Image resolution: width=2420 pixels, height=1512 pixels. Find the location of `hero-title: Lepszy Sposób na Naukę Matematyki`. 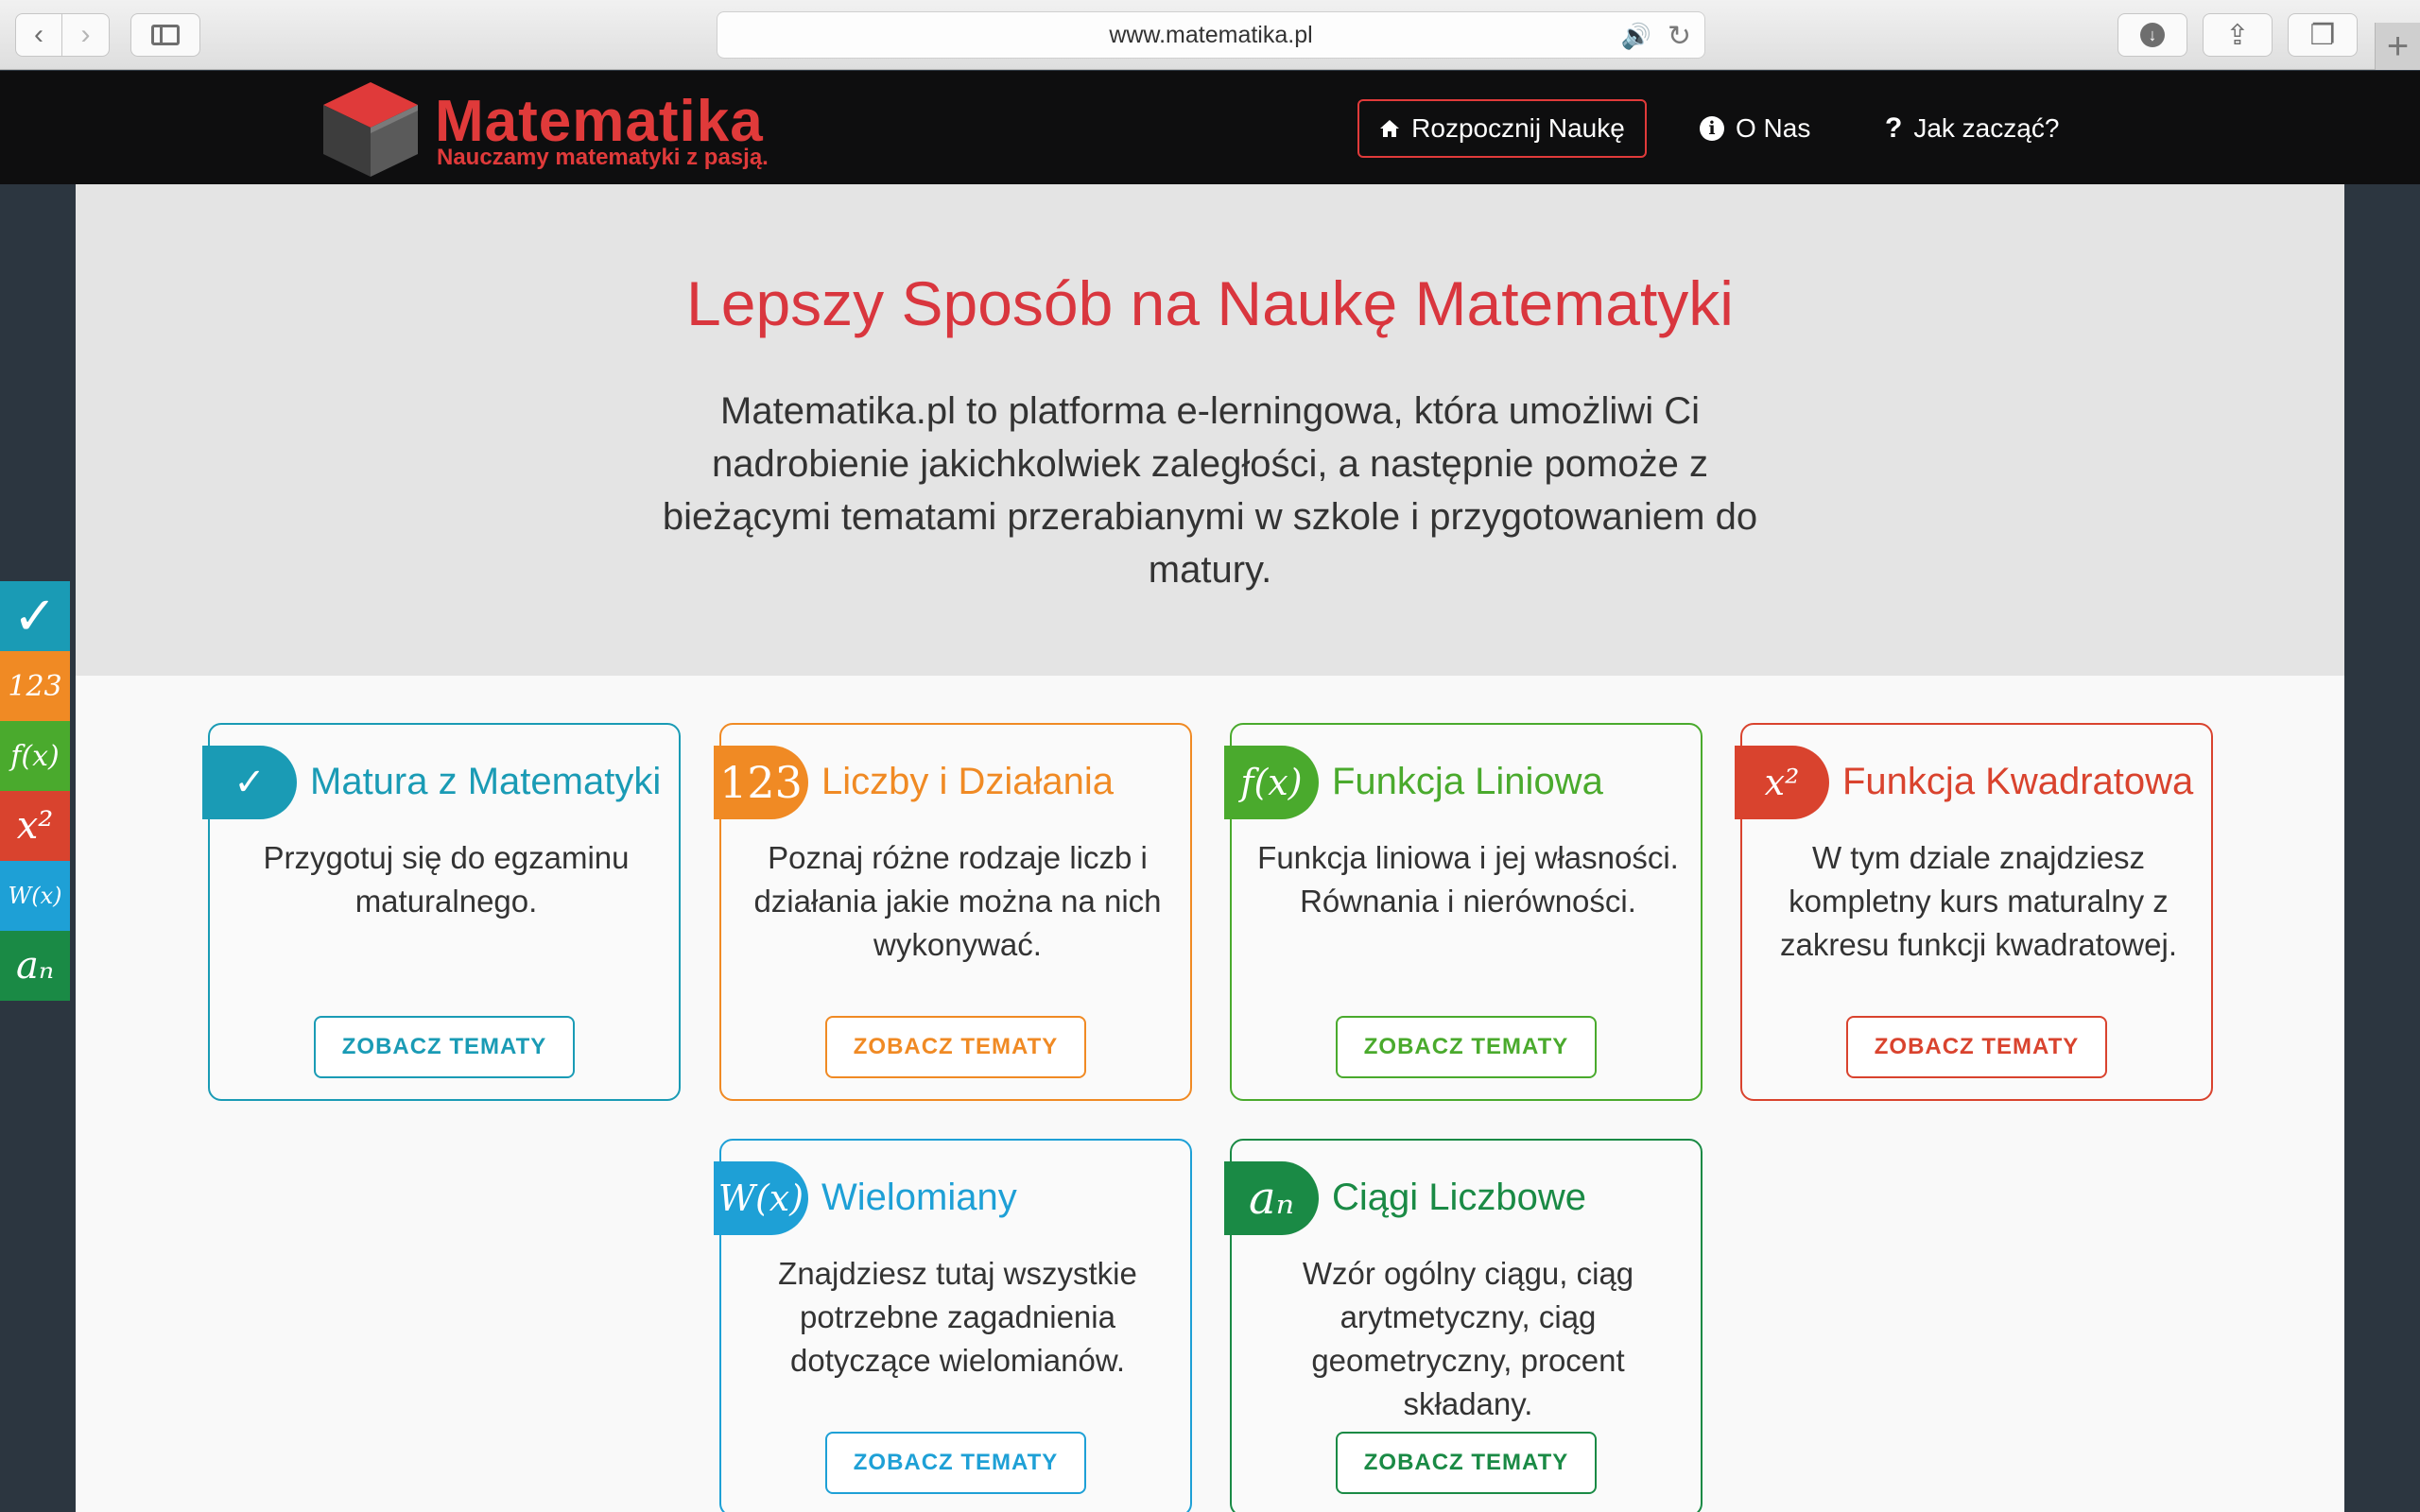

hero-title: Lepszy Sposób na Naukę Matematyki is located at coordinates (1210, 303).